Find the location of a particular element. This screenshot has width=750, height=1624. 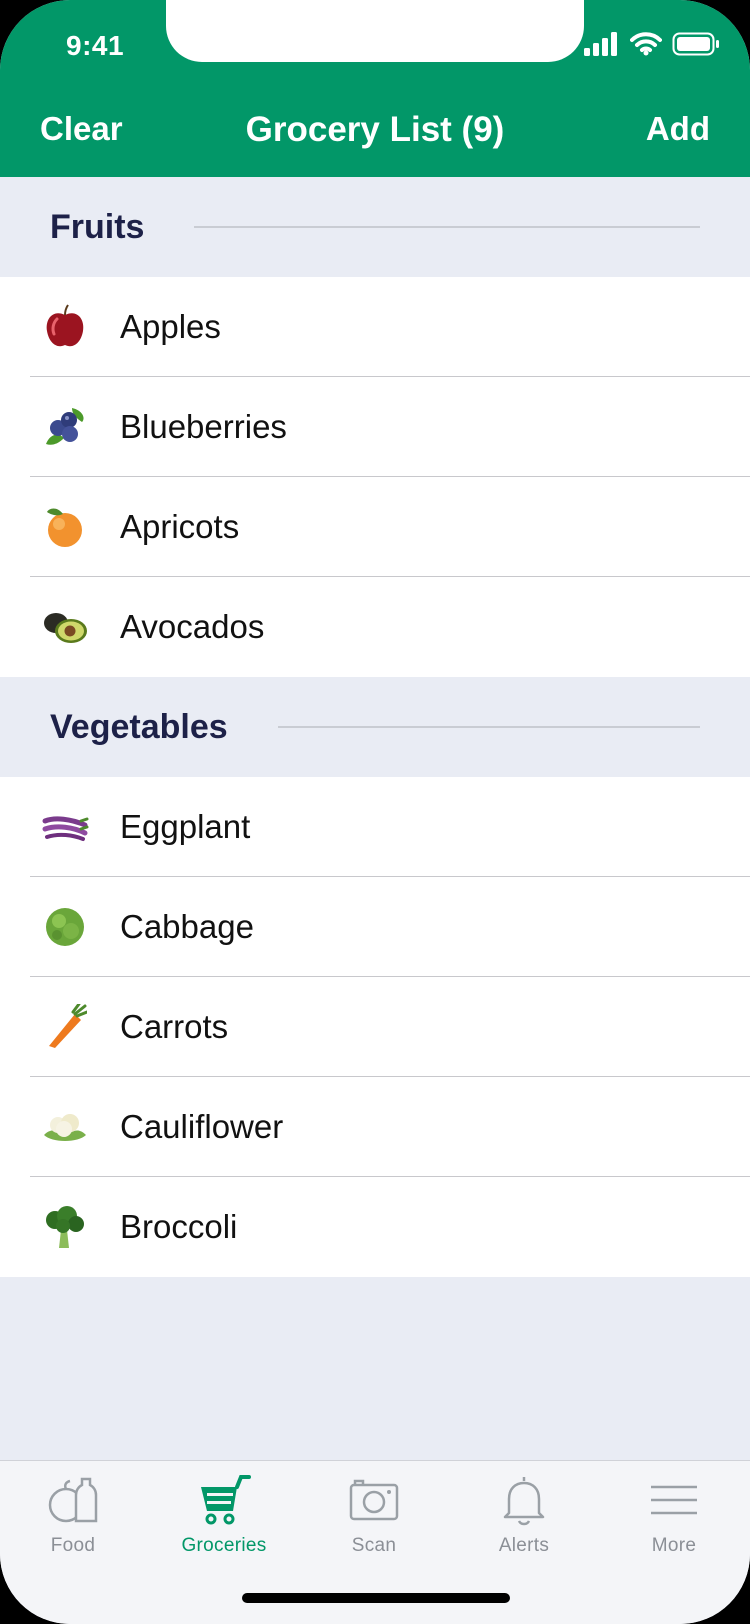

item-label: Cabbage is located at coordinates (187, 926).